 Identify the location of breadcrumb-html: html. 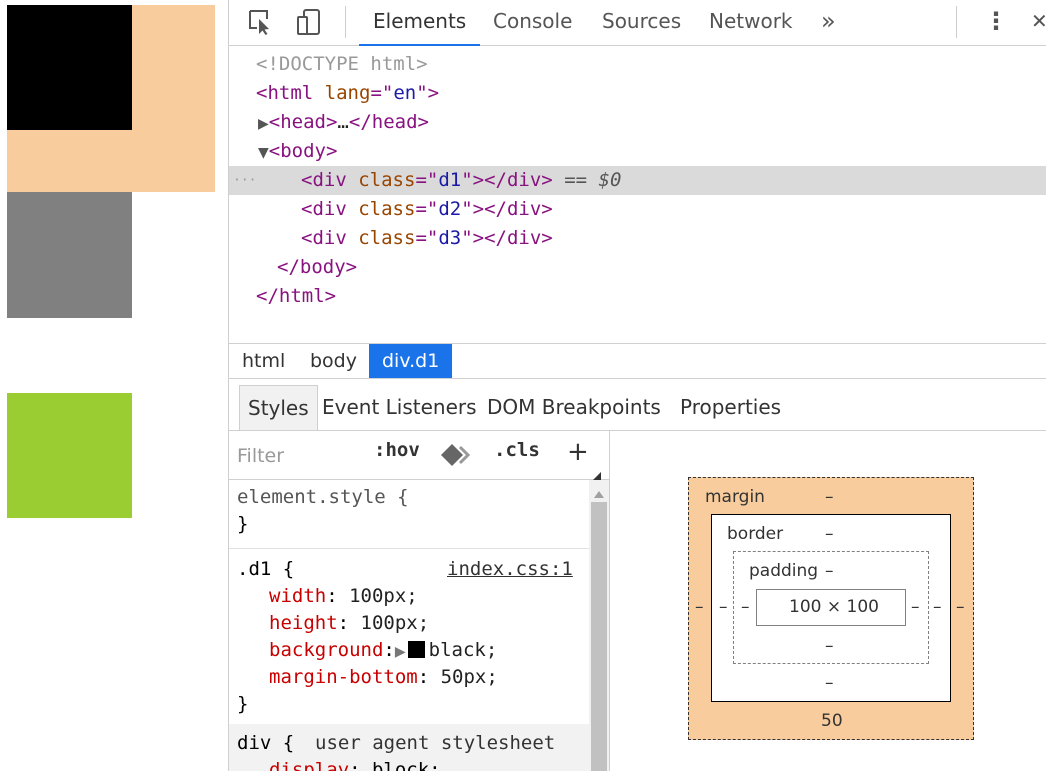
(263, 361).